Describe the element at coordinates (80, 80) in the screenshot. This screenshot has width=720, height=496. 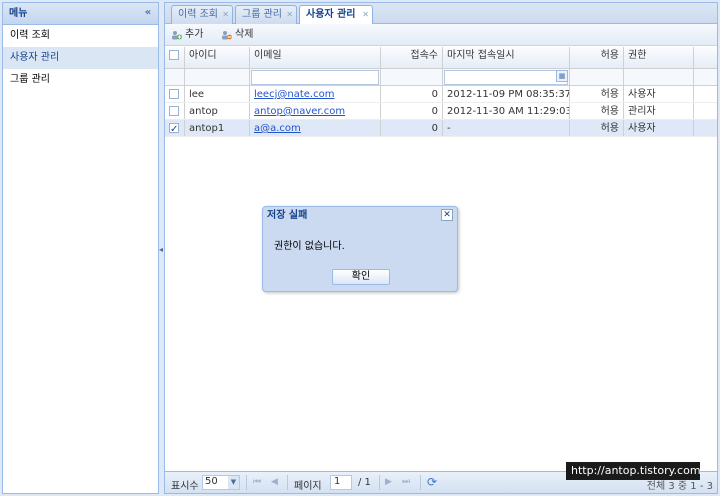
I see `sidebar-item-group-management: 그룹 관리` at that location.